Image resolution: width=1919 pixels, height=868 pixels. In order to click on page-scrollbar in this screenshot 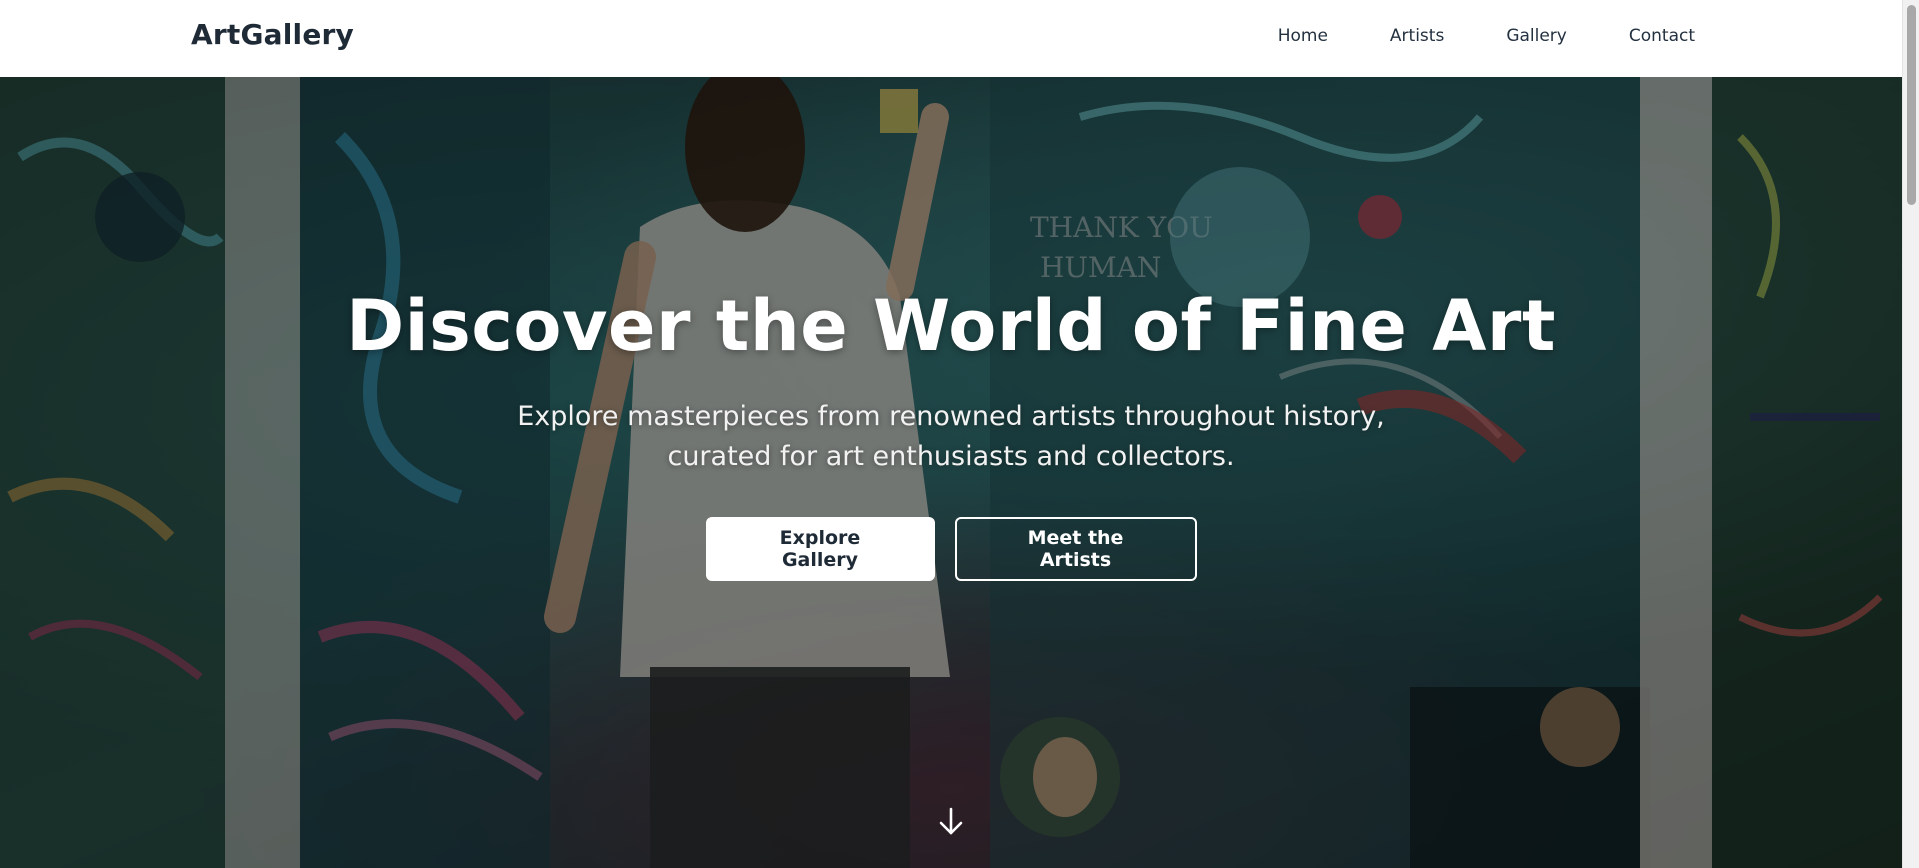, I will do `click(1910, 434)`.